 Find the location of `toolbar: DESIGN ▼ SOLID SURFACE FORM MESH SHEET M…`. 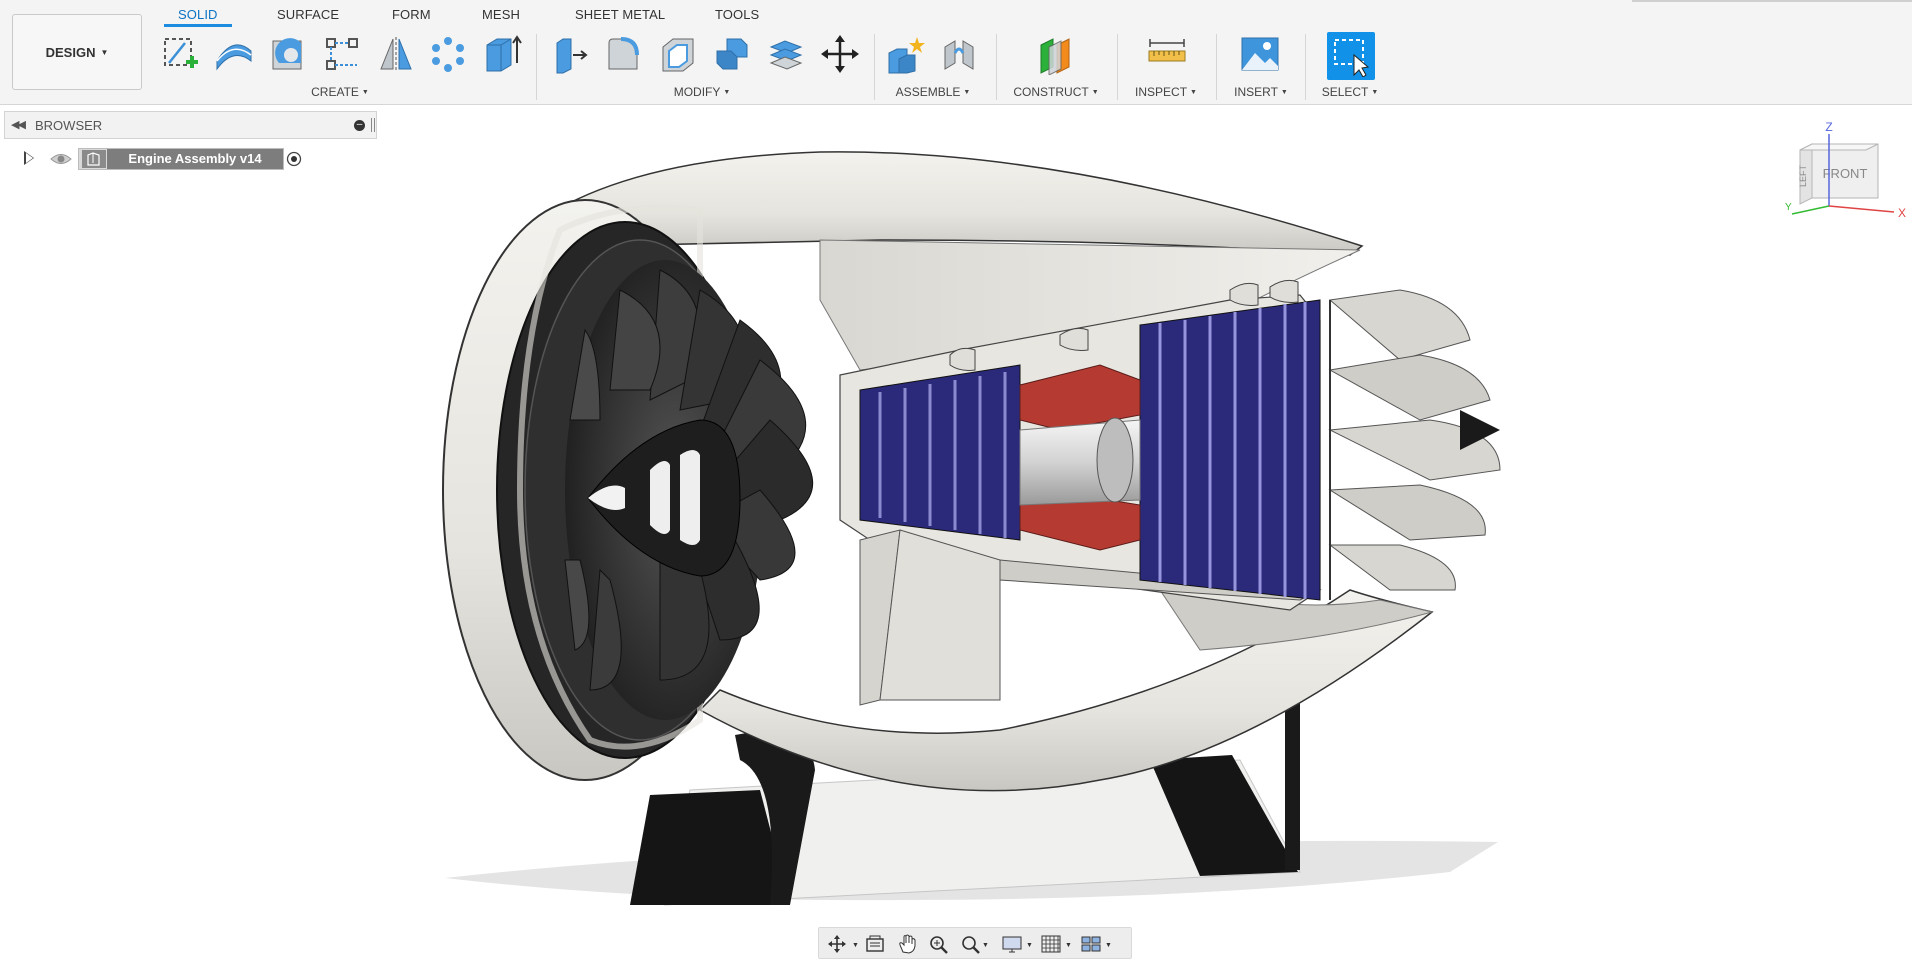

toolbar: DESIGN ▼ SOLID SURFACE FORM MESH SHEET M… is located at coordinates (956, 52).